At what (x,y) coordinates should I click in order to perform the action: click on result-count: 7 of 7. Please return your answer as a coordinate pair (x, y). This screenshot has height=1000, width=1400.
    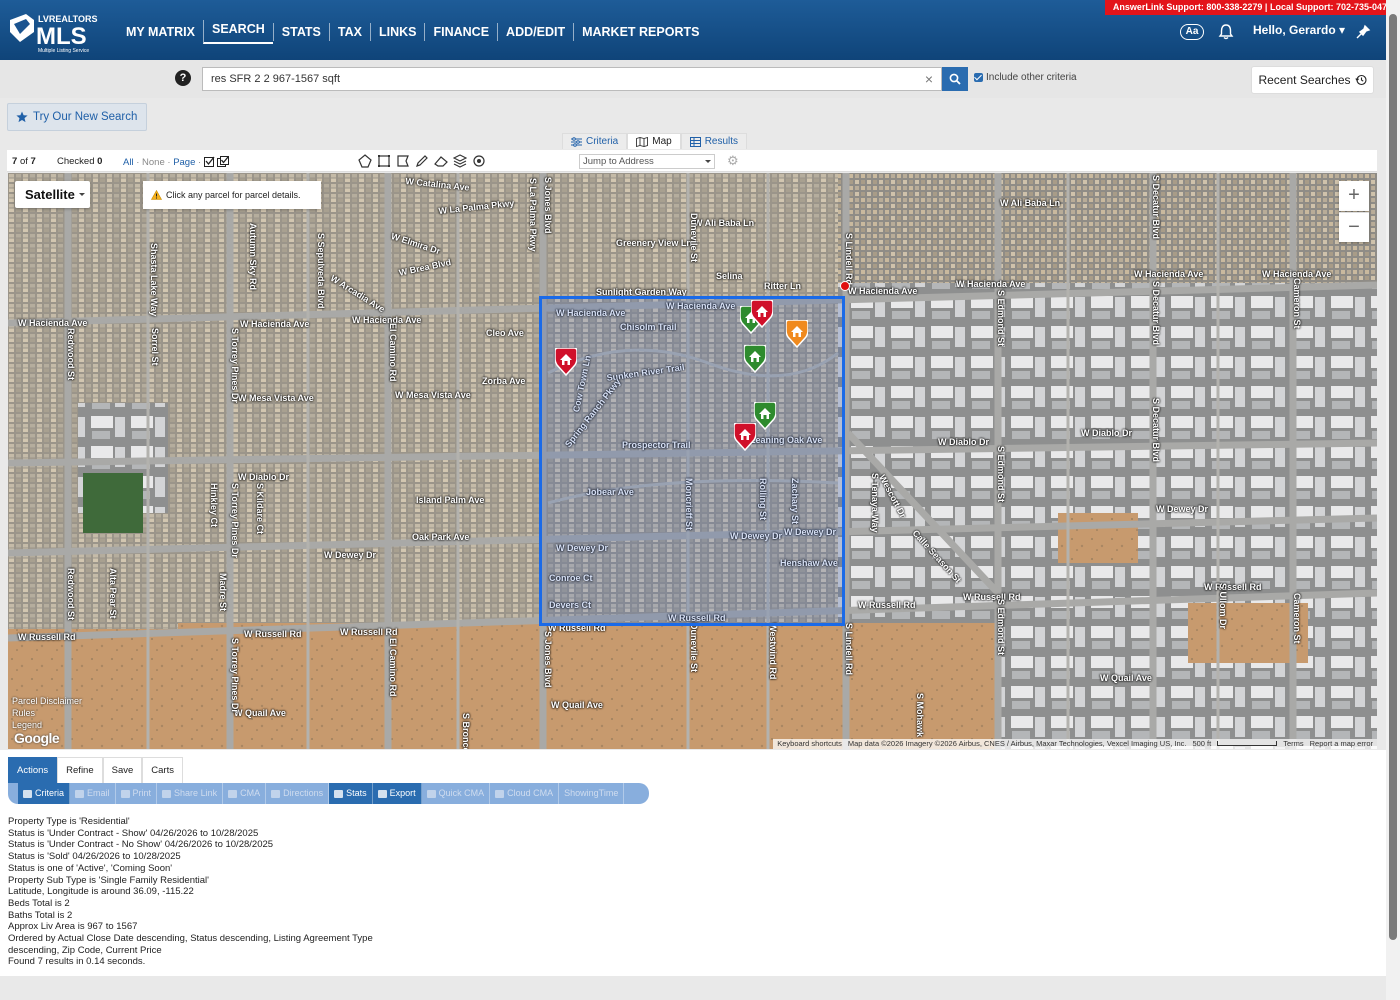
    Looking at the image, I should click on (24, 161).